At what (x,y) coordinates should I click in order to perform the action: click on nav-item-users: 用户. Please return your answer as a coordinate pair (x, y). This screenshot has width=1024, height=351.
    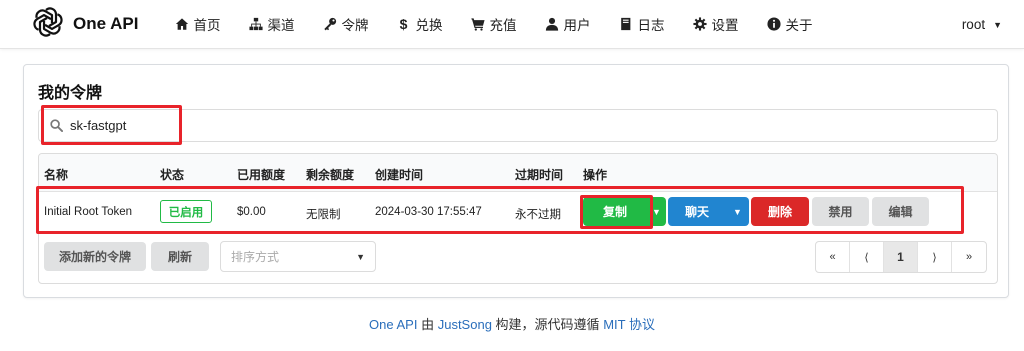
    Looking at the image, I should click on (568, 24).